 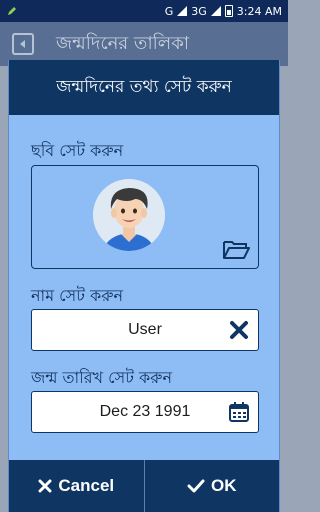 I want to click on battery-icon, so click(x=228, y=11).